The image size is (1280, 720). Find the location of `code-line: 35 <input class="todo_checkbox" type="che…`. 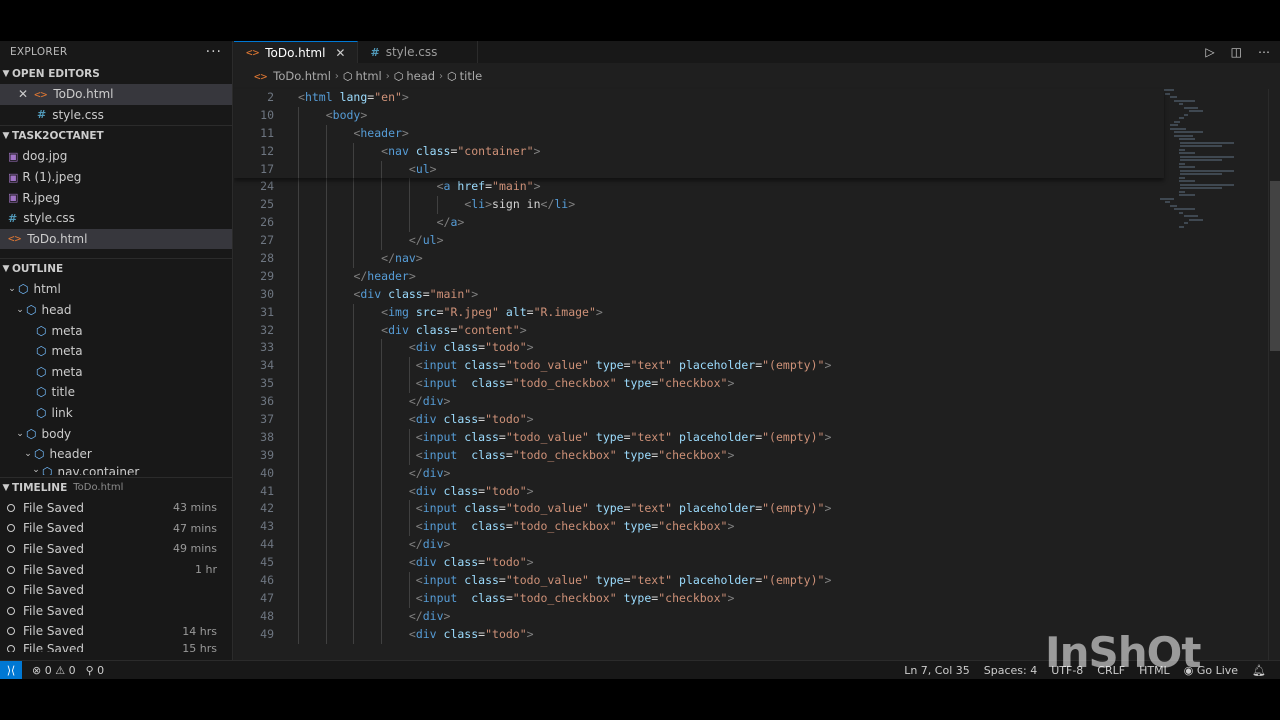

code-line: 35 <input class="todo_checkbox" type="che… is located at coordinates (699, 384).